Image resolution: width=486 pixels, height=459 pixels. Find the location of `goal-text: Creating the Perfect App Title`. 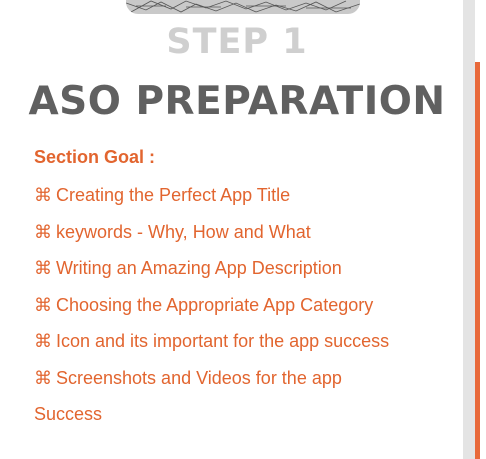

goal-text: Creating the Perfect App Title is located at coordinates (173, 195).